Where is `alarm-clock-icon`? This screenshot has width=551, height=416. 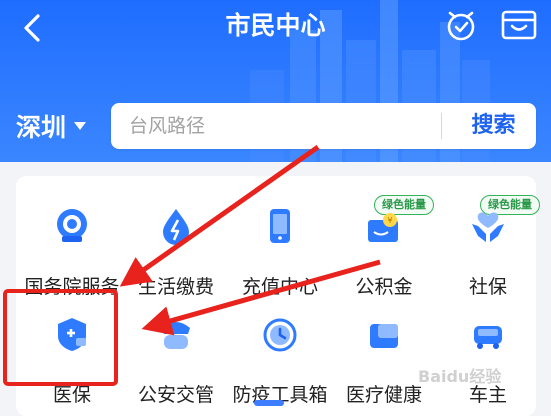 alarm-clock-icon is located at coordinates (461, 25).